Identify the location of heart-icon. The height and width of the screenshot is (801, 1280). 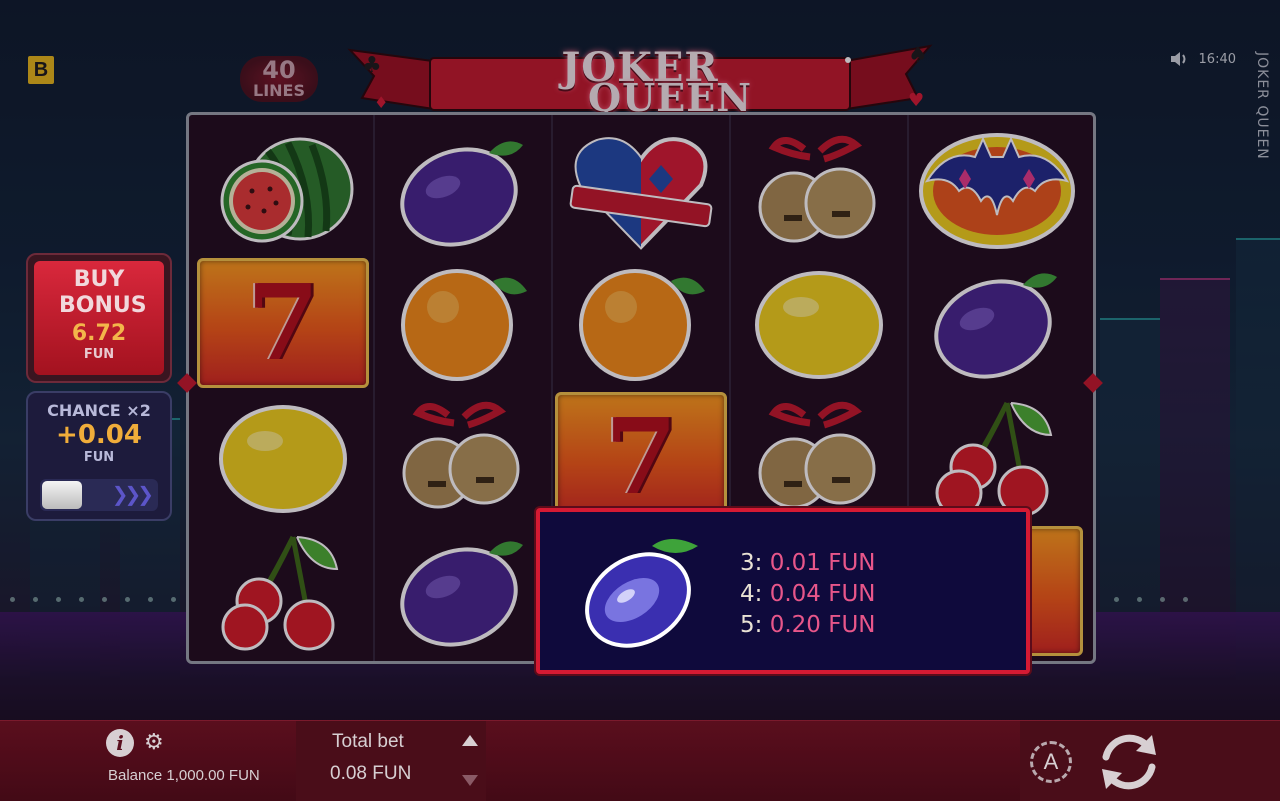
(641, 193).